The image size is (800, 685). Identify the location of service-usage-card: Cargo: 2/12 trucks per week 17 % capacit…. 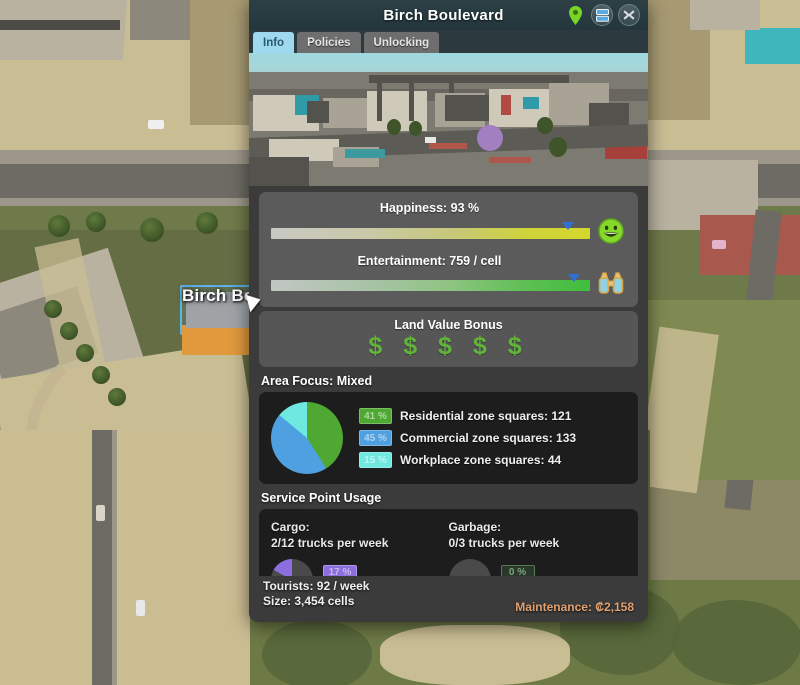
(448, 542).